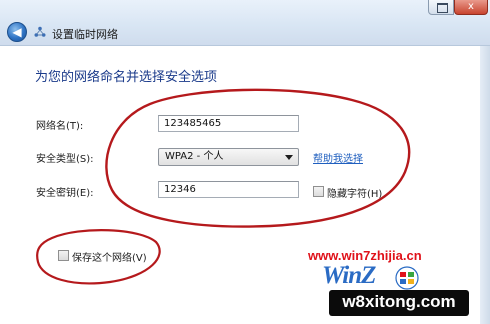 This screenshot has width=490, height=324. What do you see at coordinates (245, 23) in the screenshot?
I see `title-bar: x ◀ 设置临时网络` at bounding box center [245, 23].